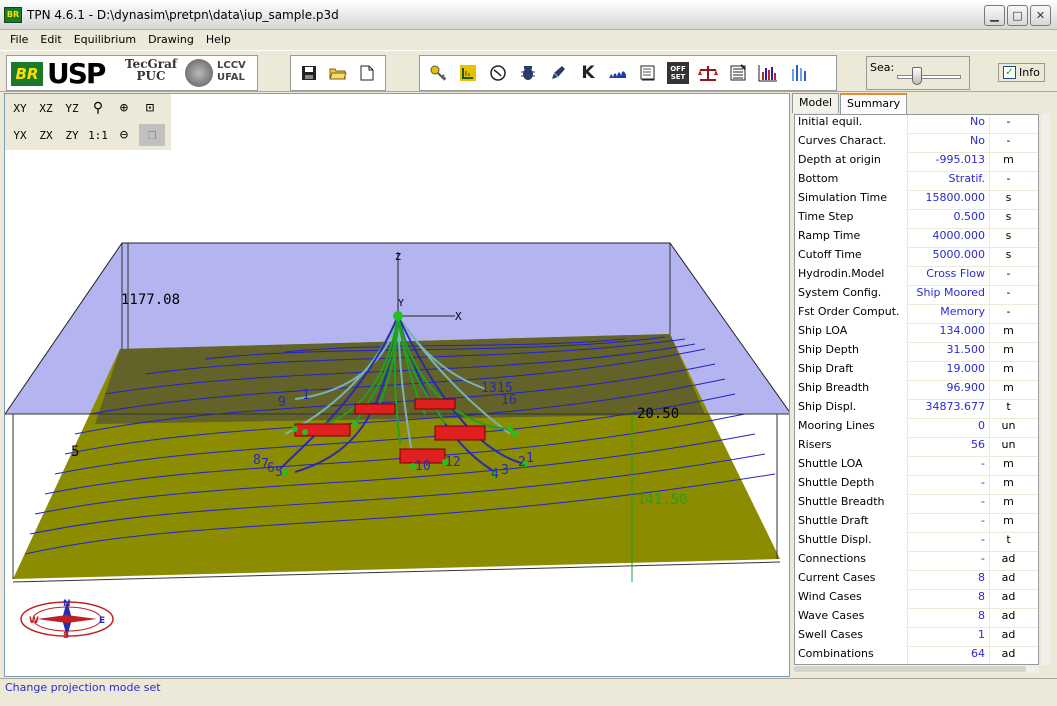 This screenshot has width=1057, height=706. What do you see at coordinates (257, 460) in the screenshot?
I see `anchor-label: 8` at bounding box center [257, 460].